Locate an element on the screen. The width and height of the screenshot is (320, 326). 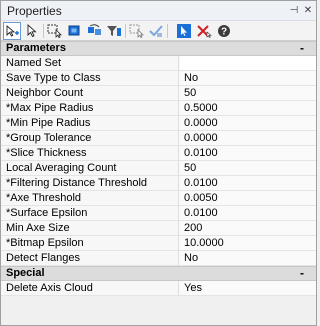
toolbar: ? is located at coordinates (158, 31).